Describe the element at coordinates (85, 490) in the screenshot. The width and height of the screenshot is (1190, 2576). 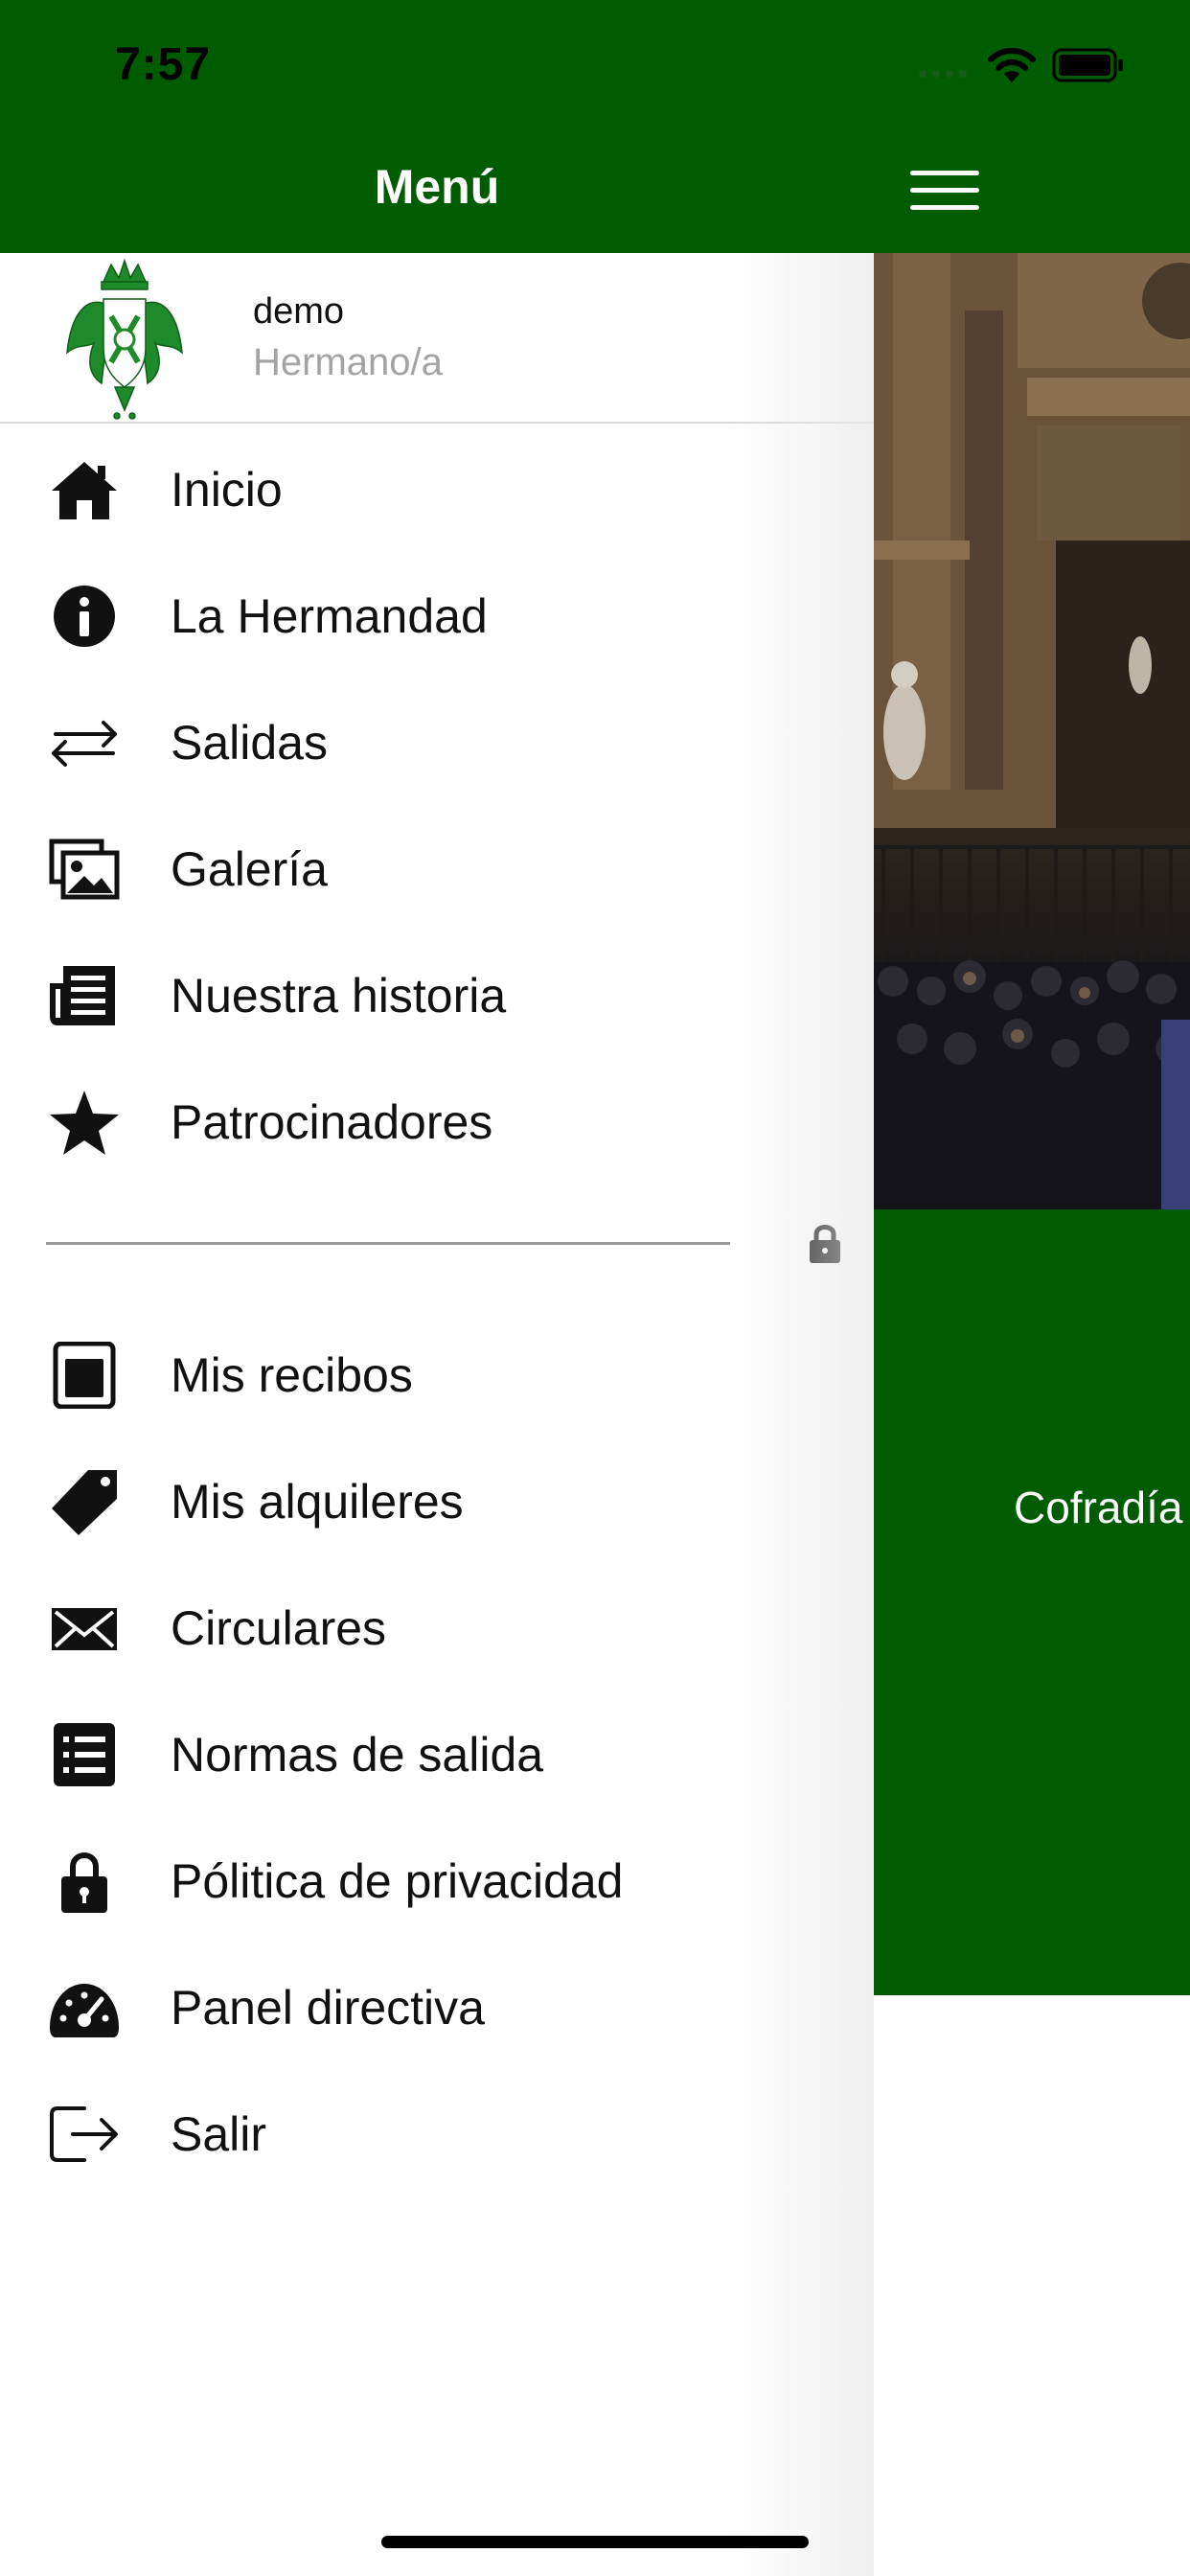
I see `home-icon` at that location.